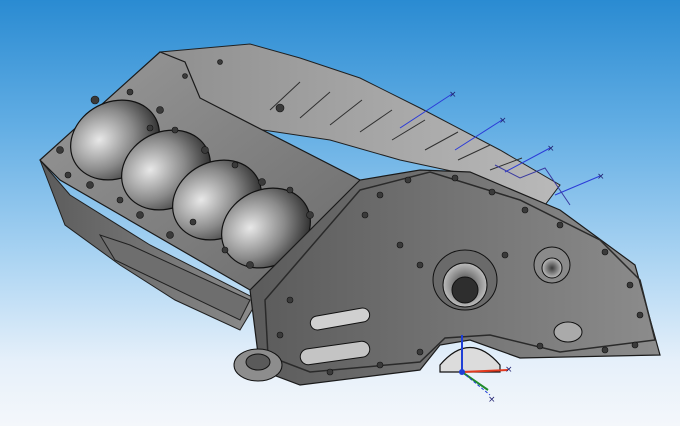 Image resolution: width=680 pixels, height=426 pixels. Describe the element at coordinates (509, 370) in the screenshot. I see `triad-x-tip-icon: ×` at that location.